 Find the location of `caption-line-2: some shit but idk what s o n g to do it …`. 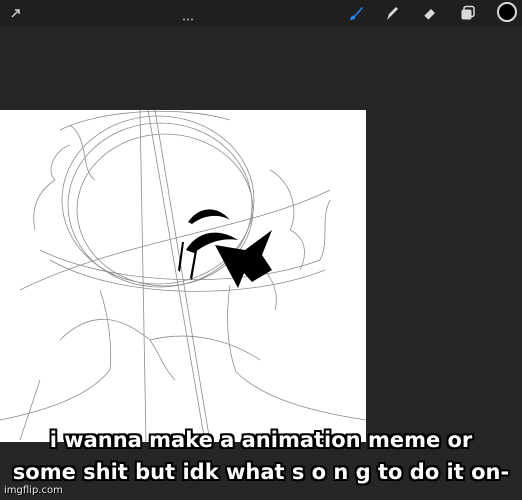

caption-line-2: some shit but idk what s o n g to do it … is located at coordinates (261, 472).